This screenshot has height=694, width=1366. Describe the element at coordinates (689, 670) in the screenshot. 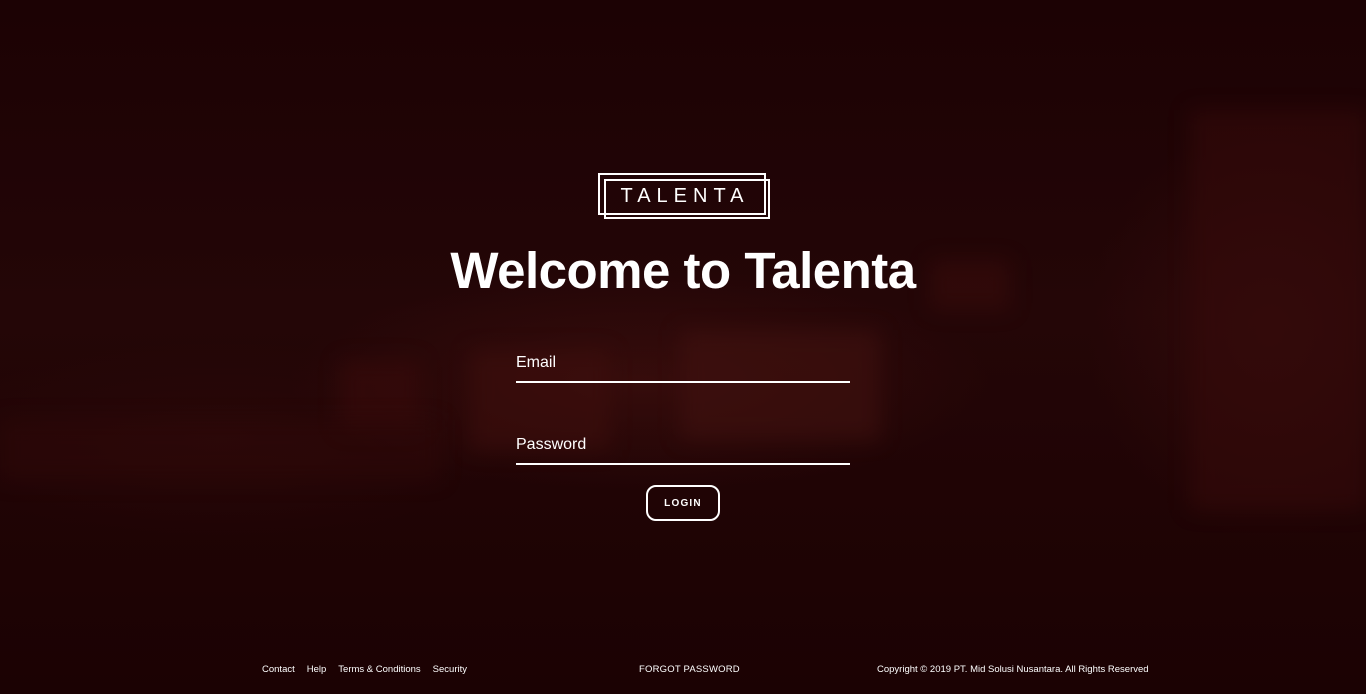

I see `forgot-password-link: FORGOT PASSWORD` at that location.